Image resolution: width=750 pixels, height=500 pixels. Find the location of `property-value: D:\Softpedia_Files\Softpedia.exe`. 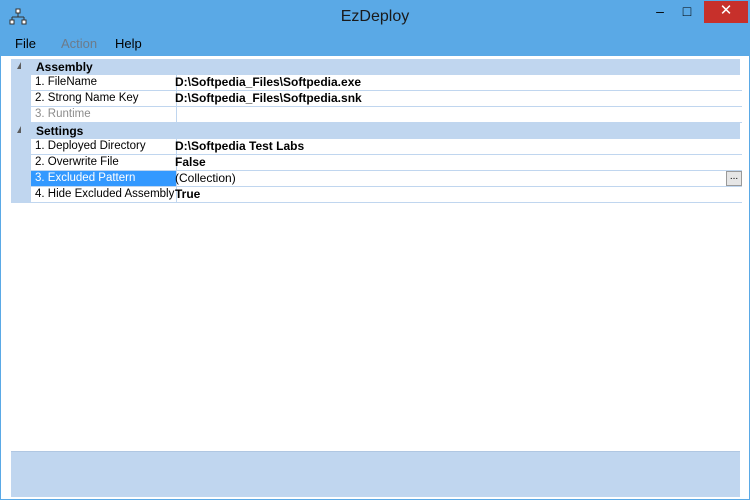

property-value: D:\Softpedia_Files\Softpedia.exe is located at coordinates (457, 83).